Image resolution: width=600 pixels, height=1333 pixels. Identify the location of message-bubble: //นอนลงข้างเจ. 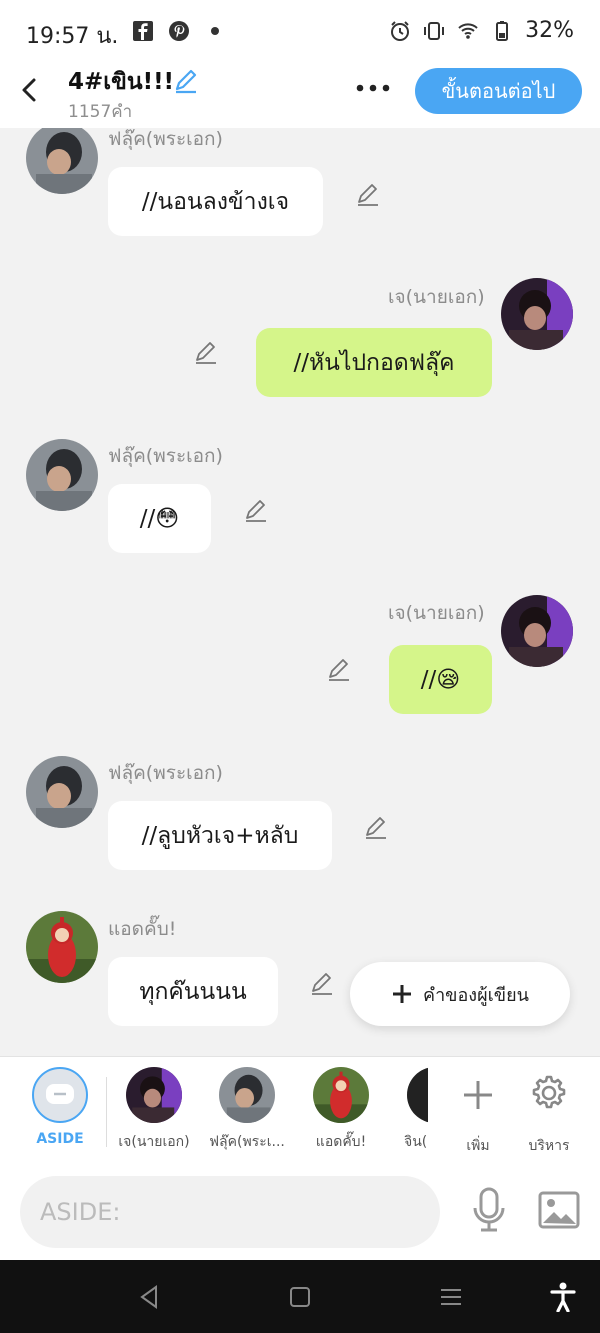
(215, 201).